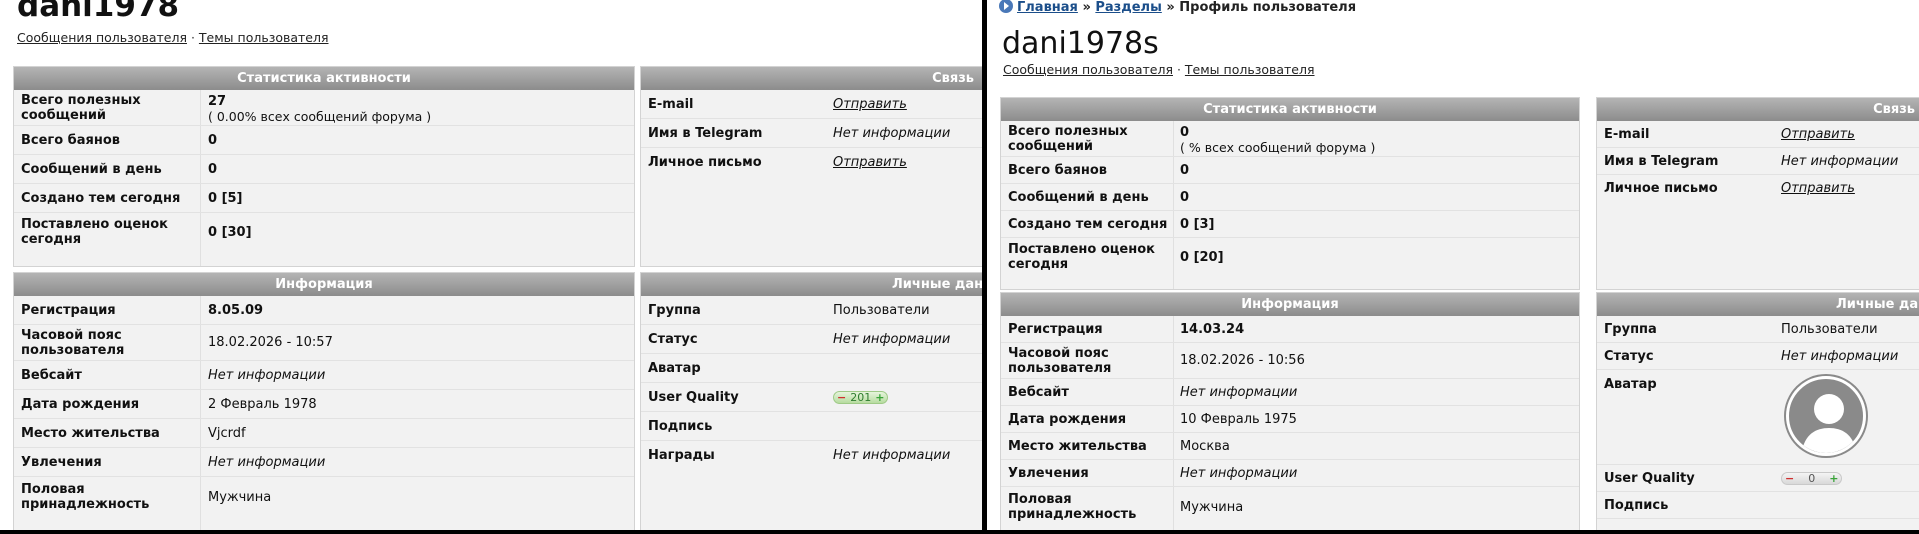 The width and height of the screenshot is (1919, 534). Describe the element at coordinates (811, 284) in the screenshot. I see `block-header: Личные данные` at that location.